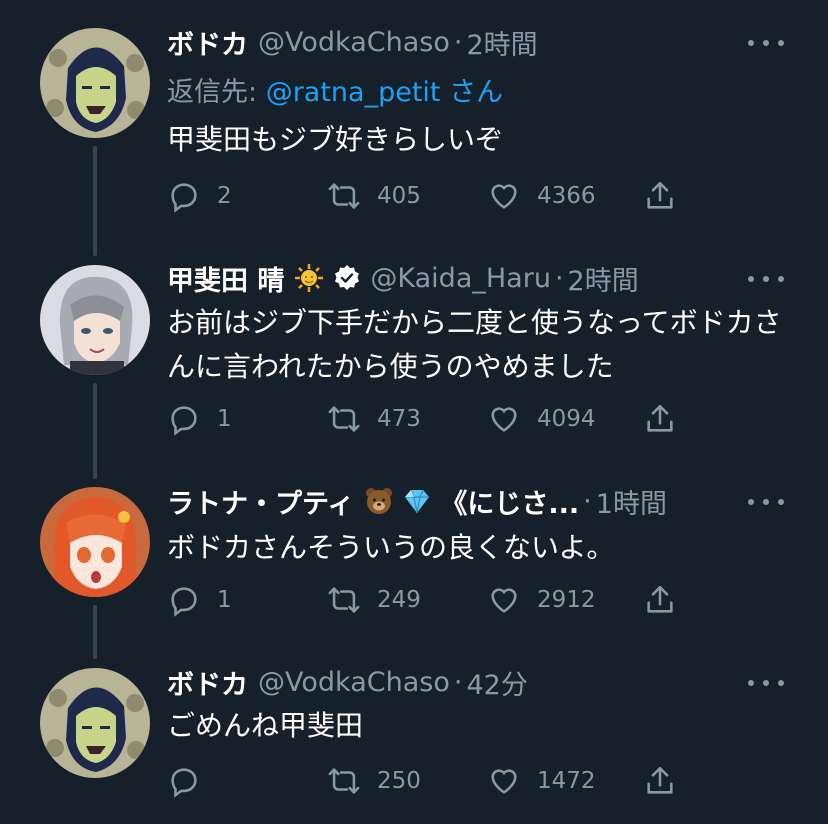 This screenshot has width=828, height=824. Describe the element at coordinates (225, 278) in the screenshot. I see `display-name: 甲斐田 晴` at that location.